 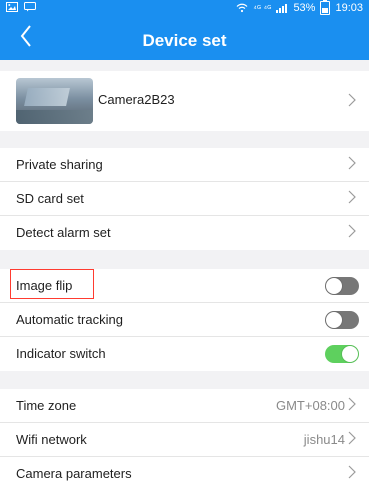 What do you see at coordinates (184, 165) in the screenshot?
I see `private-sharing-row: Private sharing` at bounding box center [184, 165].